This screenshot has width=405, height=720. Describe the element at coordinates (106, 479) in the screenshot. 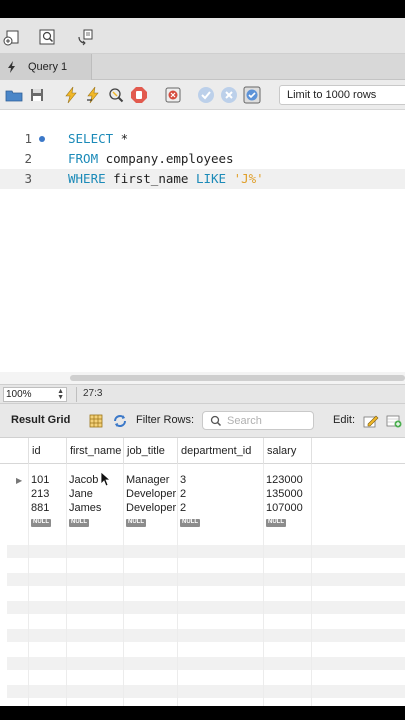

I see `mouse-pointer-icon` at that location.